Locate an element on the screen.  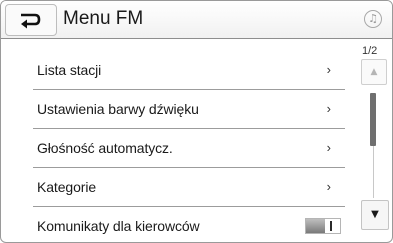
scroll-down-button: ▼ is located at coordinates (375, 215).